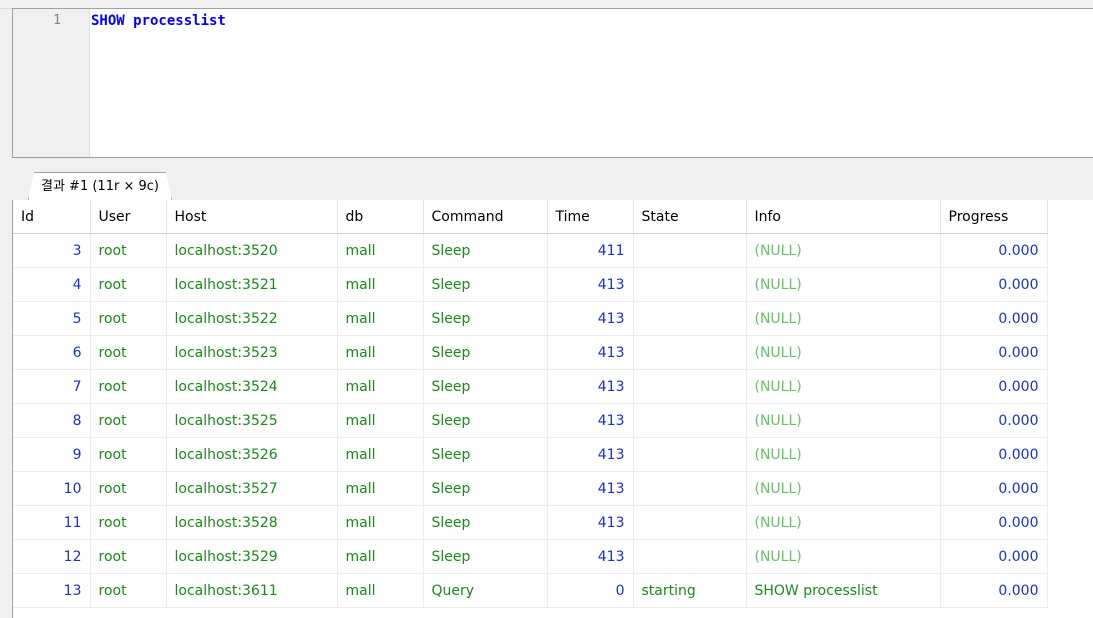 The width and height of the screenshot is (1093, 618). Describe the element at coordinates (690, 217) in the screenshot. I see `column-header-state: State` at that location.